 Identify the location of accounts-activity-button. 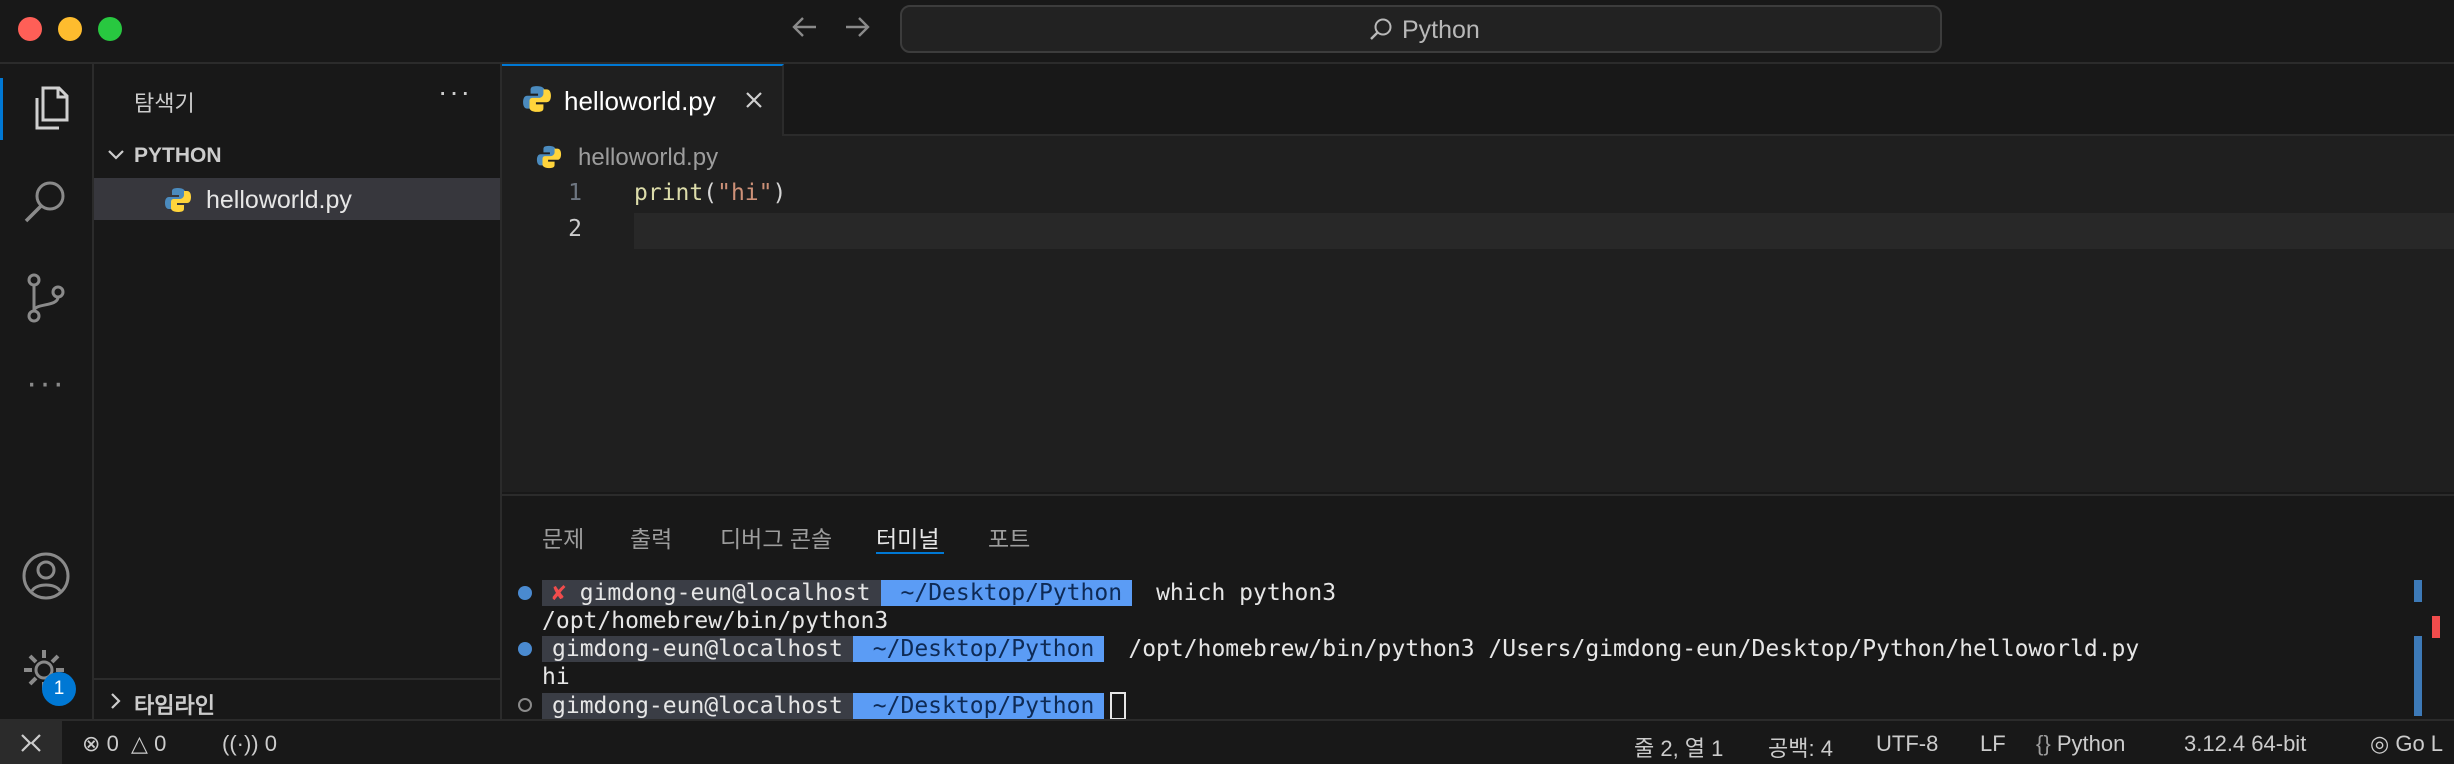
(46, 576).